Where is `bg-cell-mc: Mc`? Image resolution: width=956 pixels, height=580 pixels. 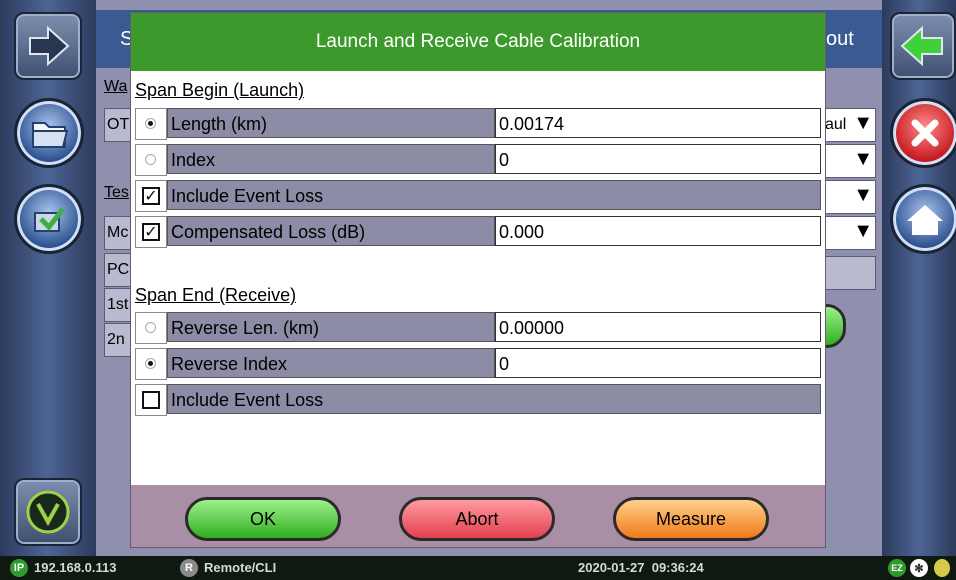 bg-cell-mc: Mc is located at coordinates (118, 233).